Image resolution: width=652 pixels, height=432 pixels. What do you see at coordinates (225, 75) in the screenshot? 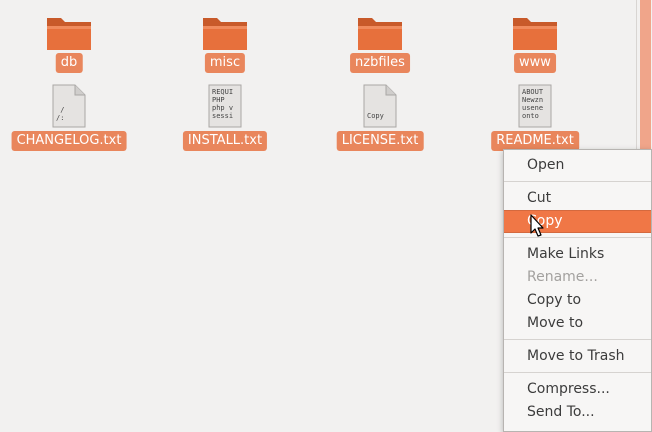
I see `file-item-install: REQUI PHP php v sessi INSTALL.txt` at bounding box center [225, 75].